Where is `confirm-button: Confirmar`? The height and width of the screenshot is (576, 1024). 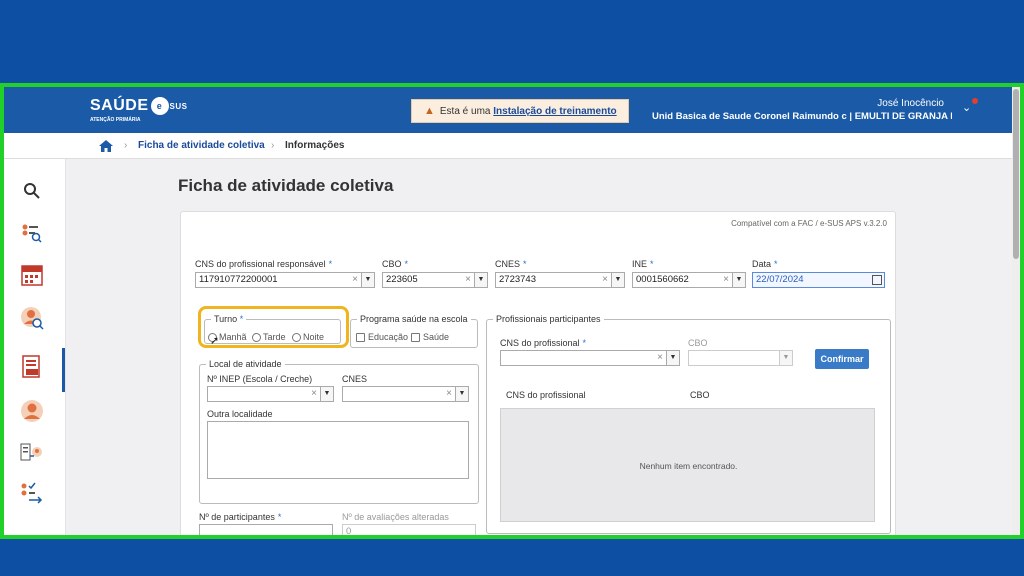
confirm-button: Confirmar is located at coordinates (842, 359).